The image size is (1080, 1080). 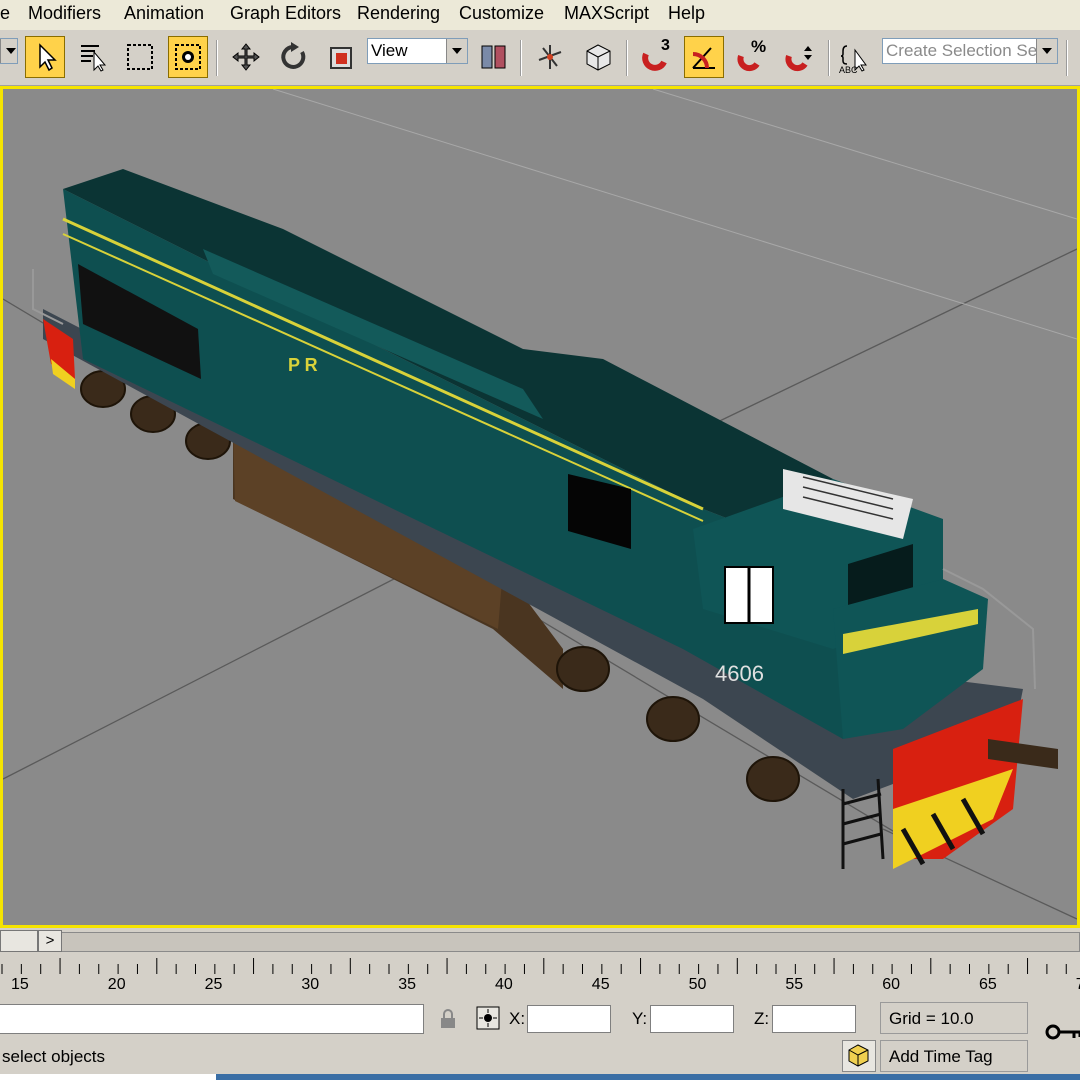 What do you see at coordinates (752, 57) in the screenshot?
I see `percent-snap-button: %` at bounding box center [752, 57].